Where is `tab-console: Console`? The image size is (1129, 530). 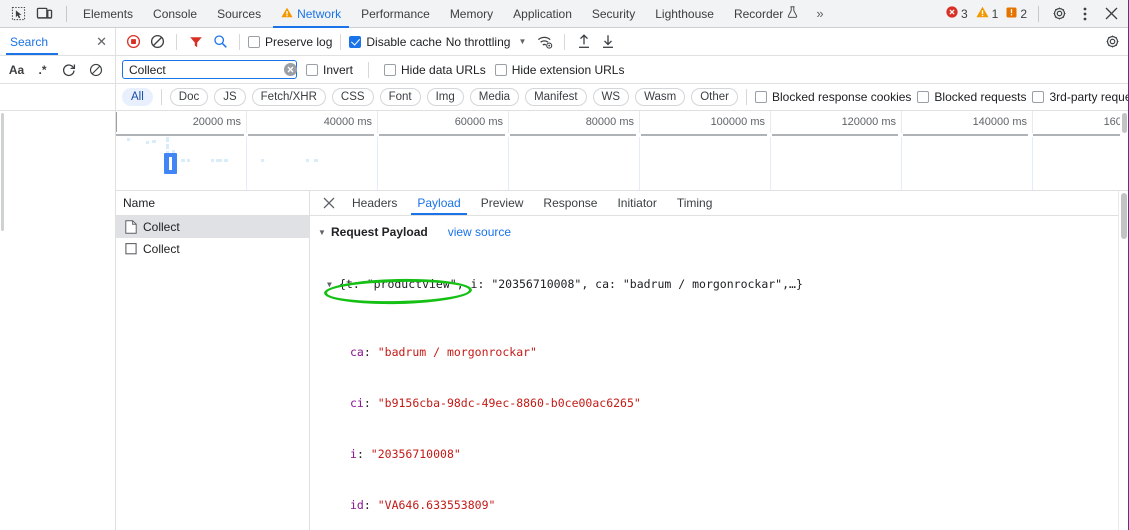 tab-console: Console is located at coordinates (175, 14).